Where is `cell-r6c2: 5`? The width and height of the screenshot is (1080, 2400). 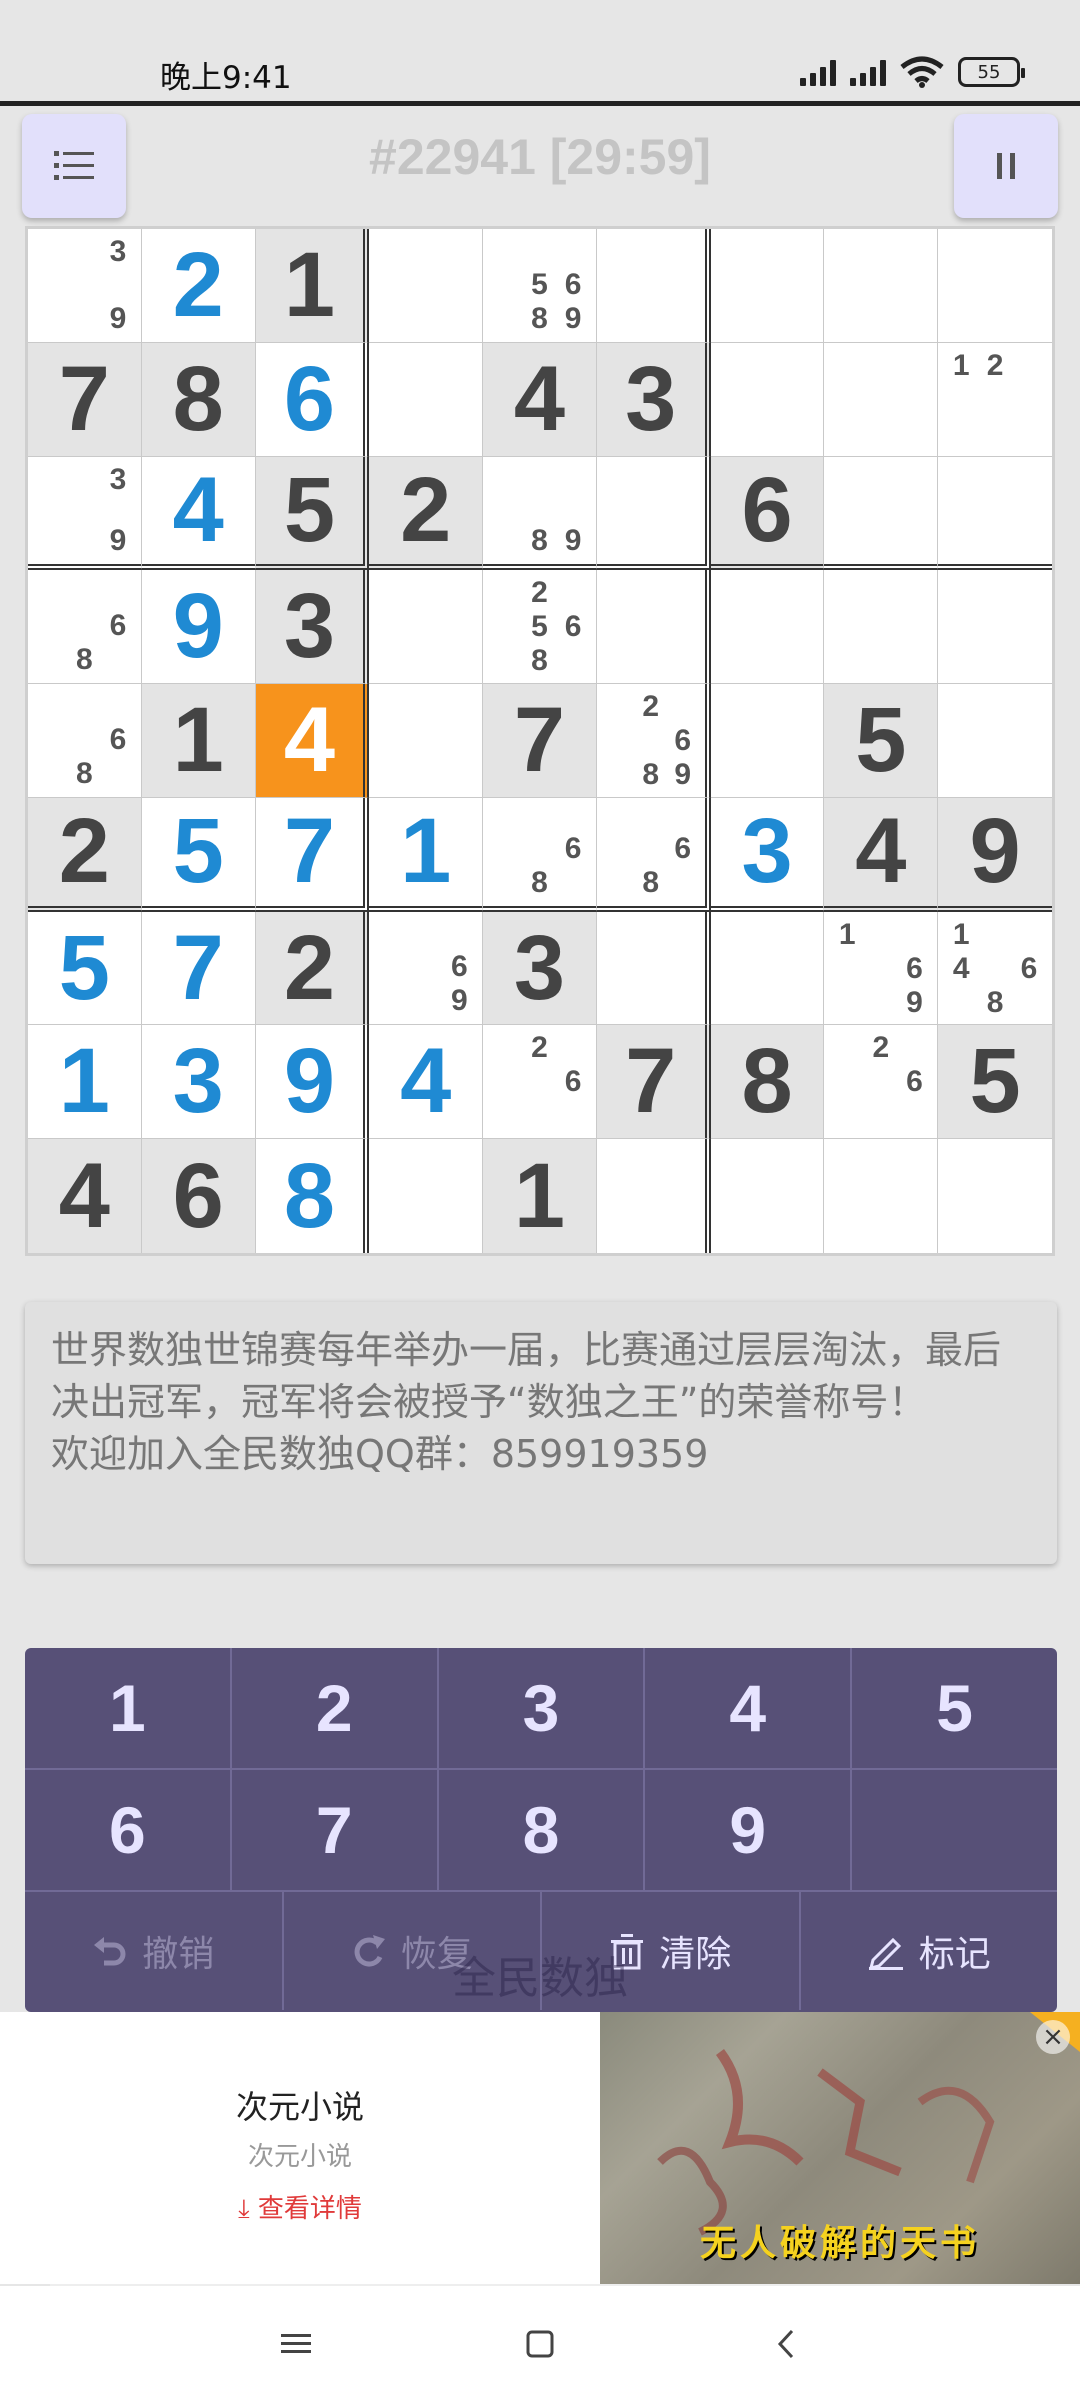
cell-r6c2: 5 is located at coordinates (198, 854).